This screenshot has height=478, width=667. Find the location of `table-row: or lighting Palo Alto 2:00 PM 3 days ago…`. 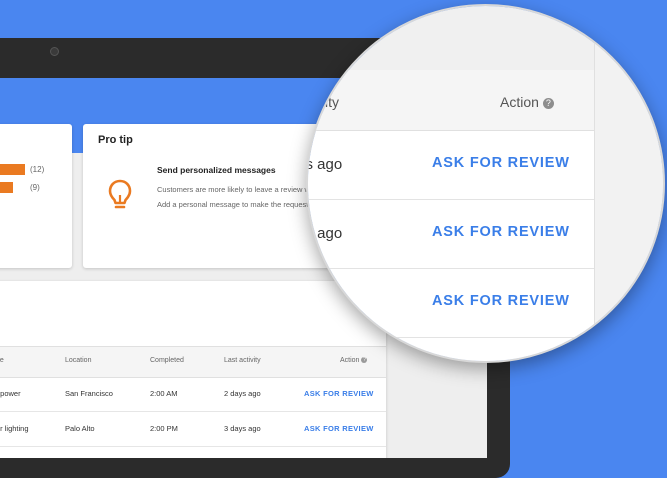

table-row: or lighting Palo Alto 2:00 PM 3 days ago… is located at coordinates (193, 429).